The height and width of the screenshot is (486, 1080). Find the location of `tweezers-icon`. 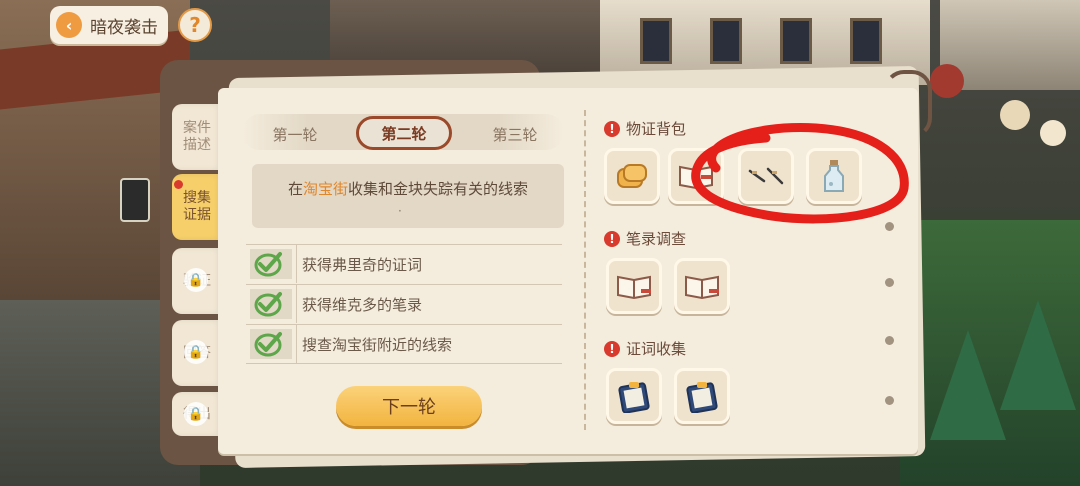

tweezers-icon is located at coordinates (766, 176).